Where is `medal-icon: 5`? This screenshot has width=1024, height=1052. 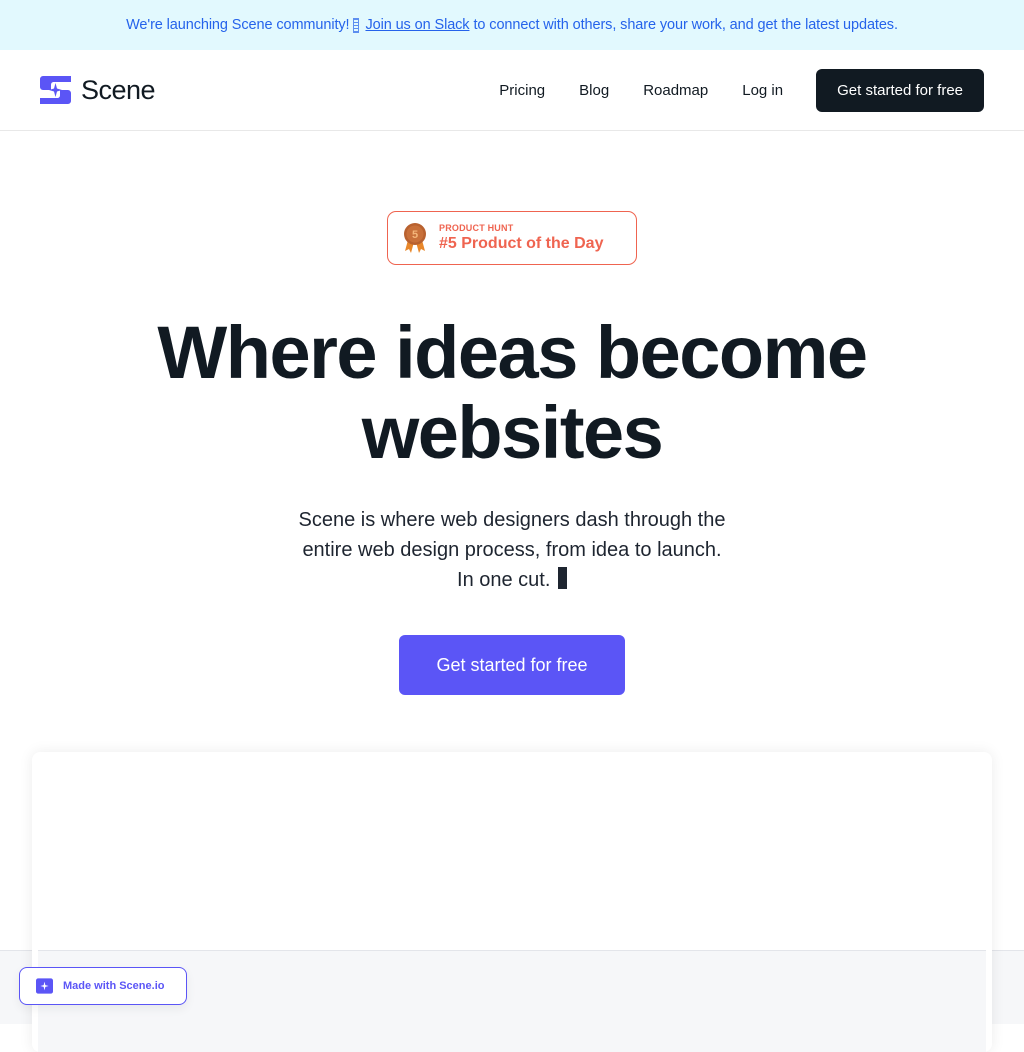 medal-icon: 5 is located at coordinates (415, 238).